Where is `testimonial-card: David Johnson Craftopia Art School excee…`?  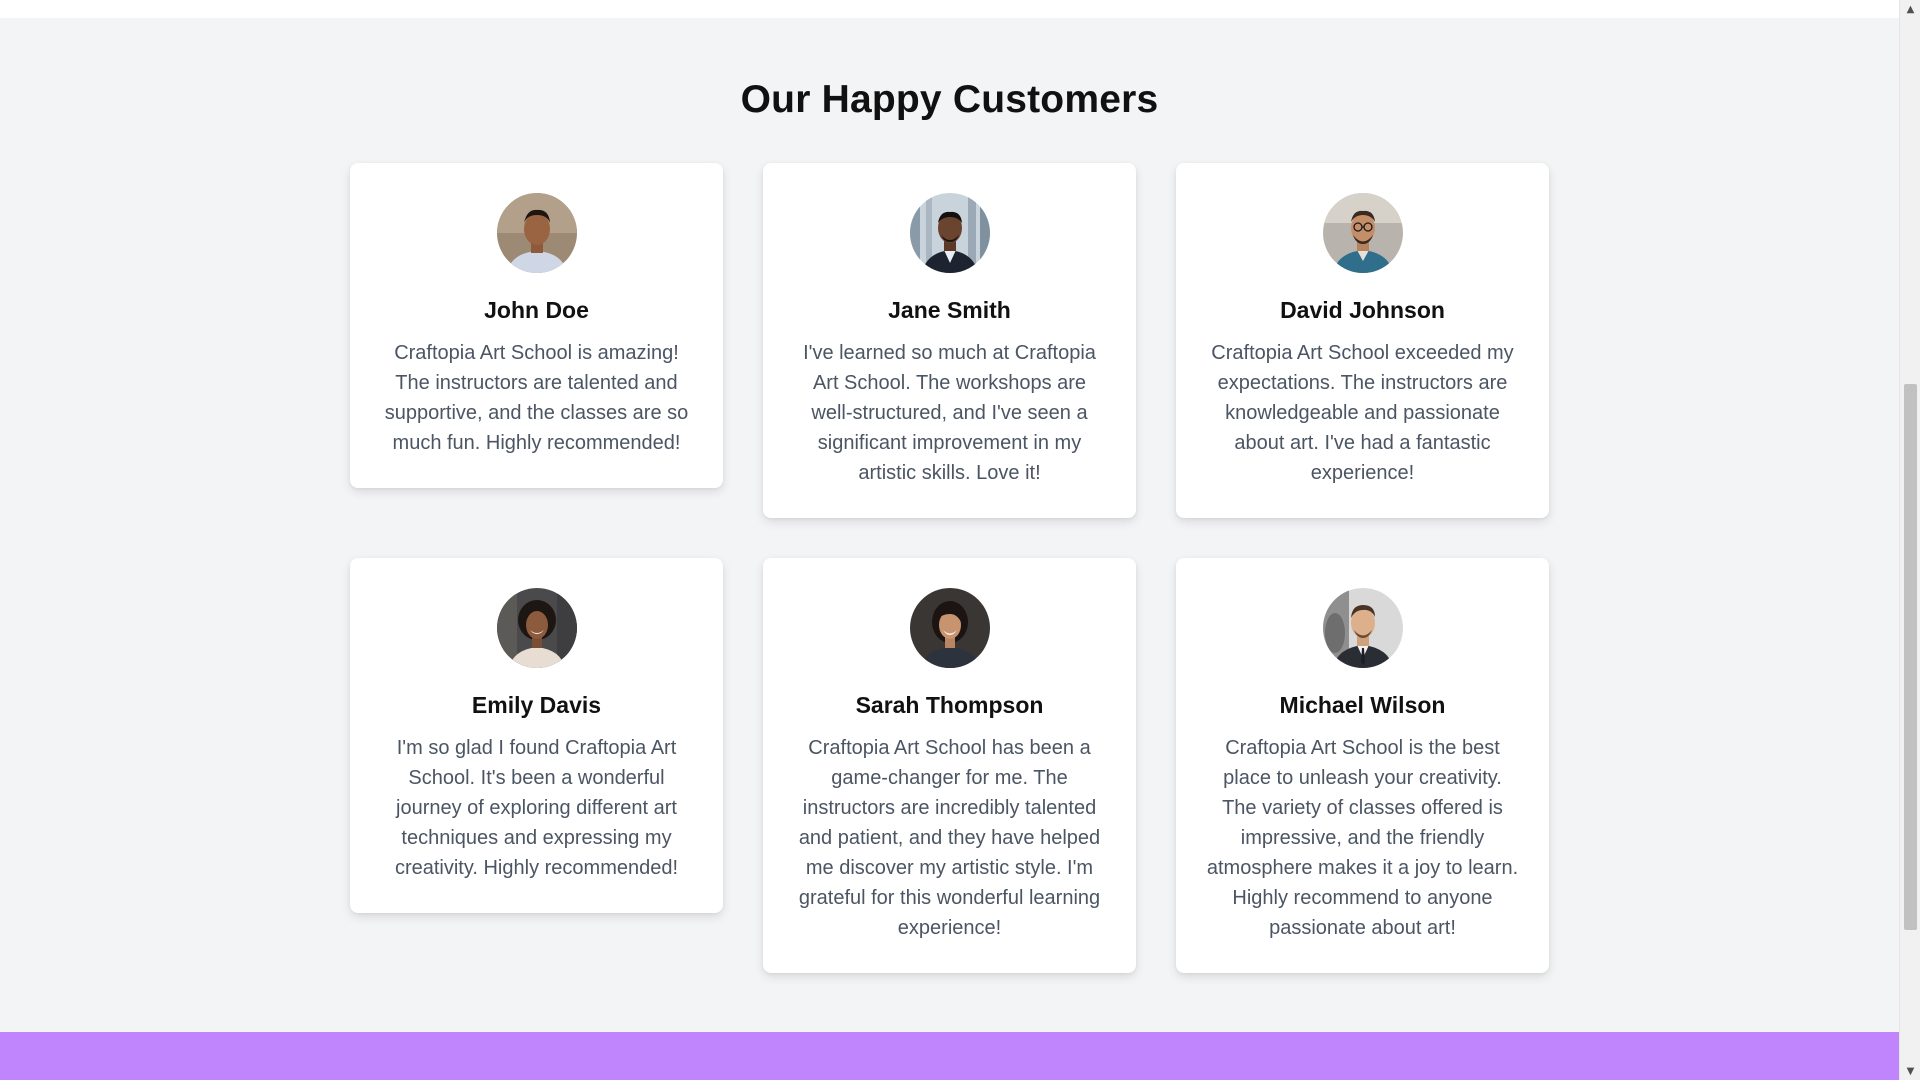
testimonial-card: David Johnson Craftopia Art School excee… is located at coordinates (1362, 340).